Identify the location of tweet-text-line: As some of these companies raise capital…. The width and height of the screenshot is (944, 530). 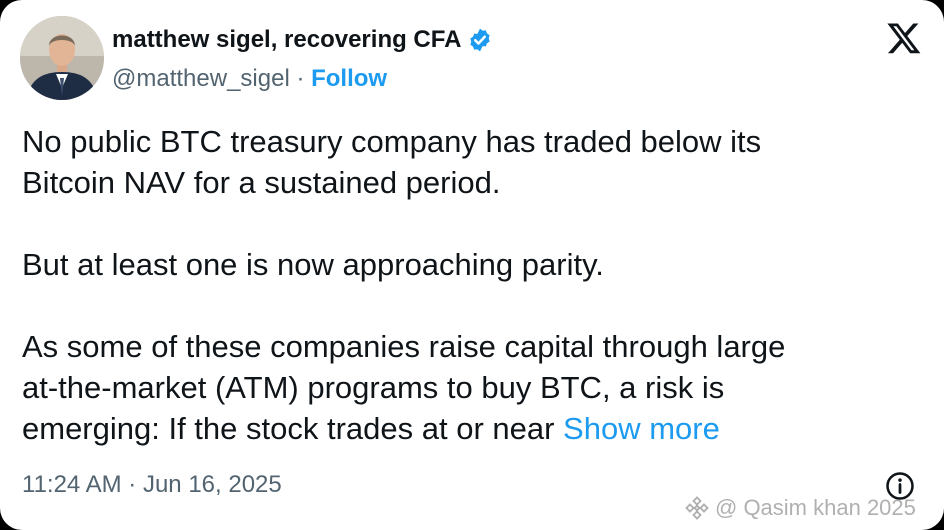
(404, 346).